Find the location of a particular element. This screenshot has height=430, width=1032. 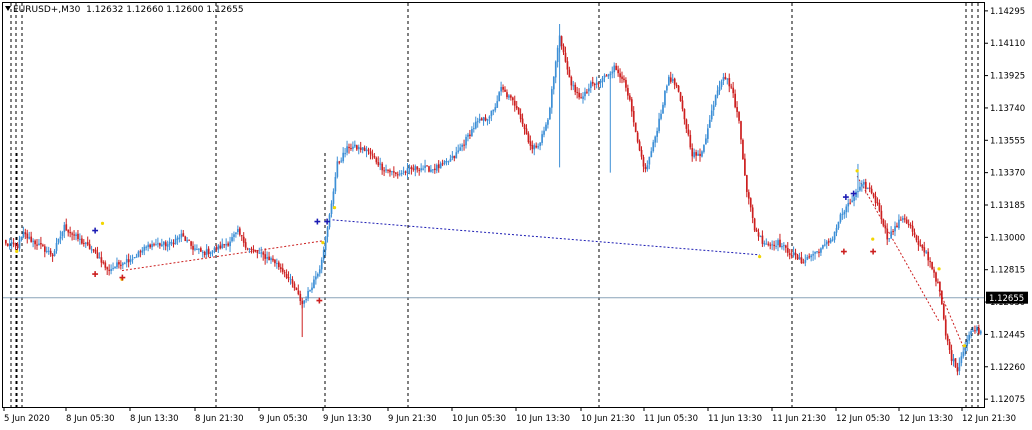

time-tick-label: 11 Jun 13:30 is located at coordinates (735, 419).